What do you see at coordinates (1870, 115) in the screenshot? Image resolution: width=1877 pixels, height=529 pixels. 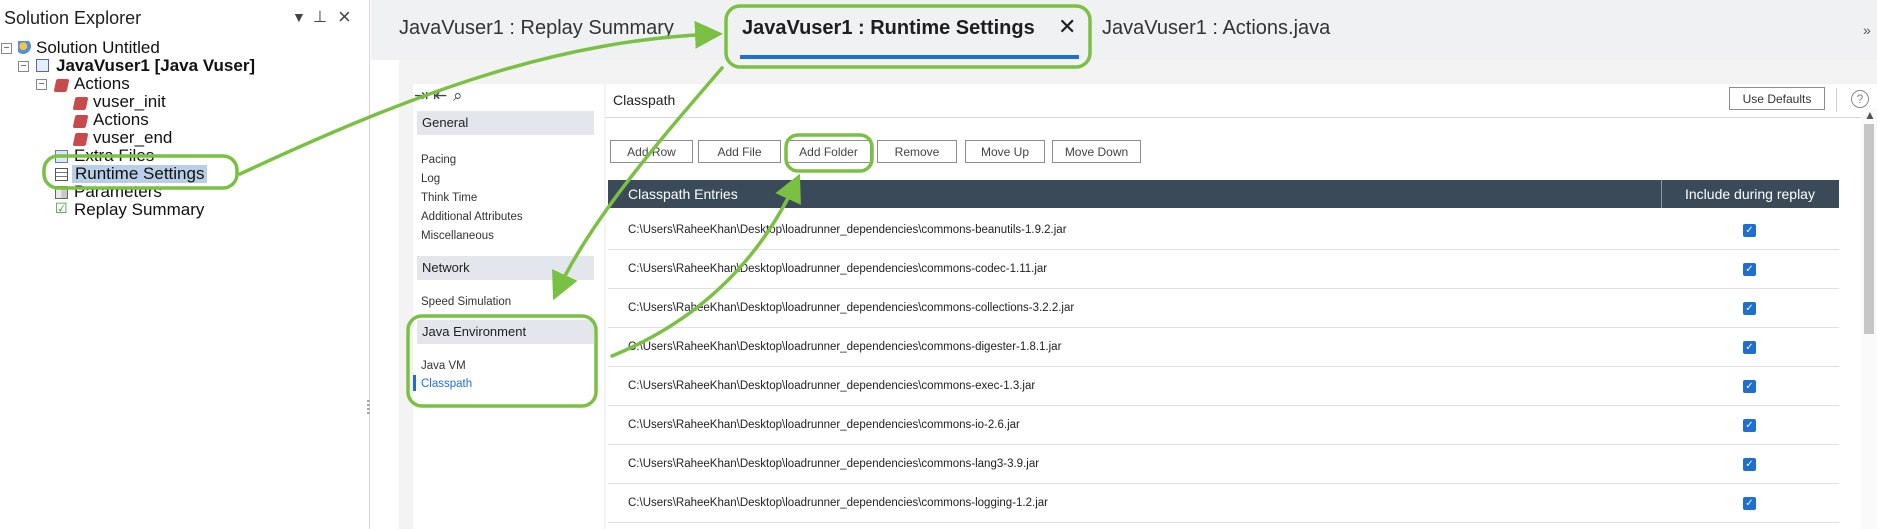 I see `scroll-up-icon: ▲` at bounding box center [1870, 115].